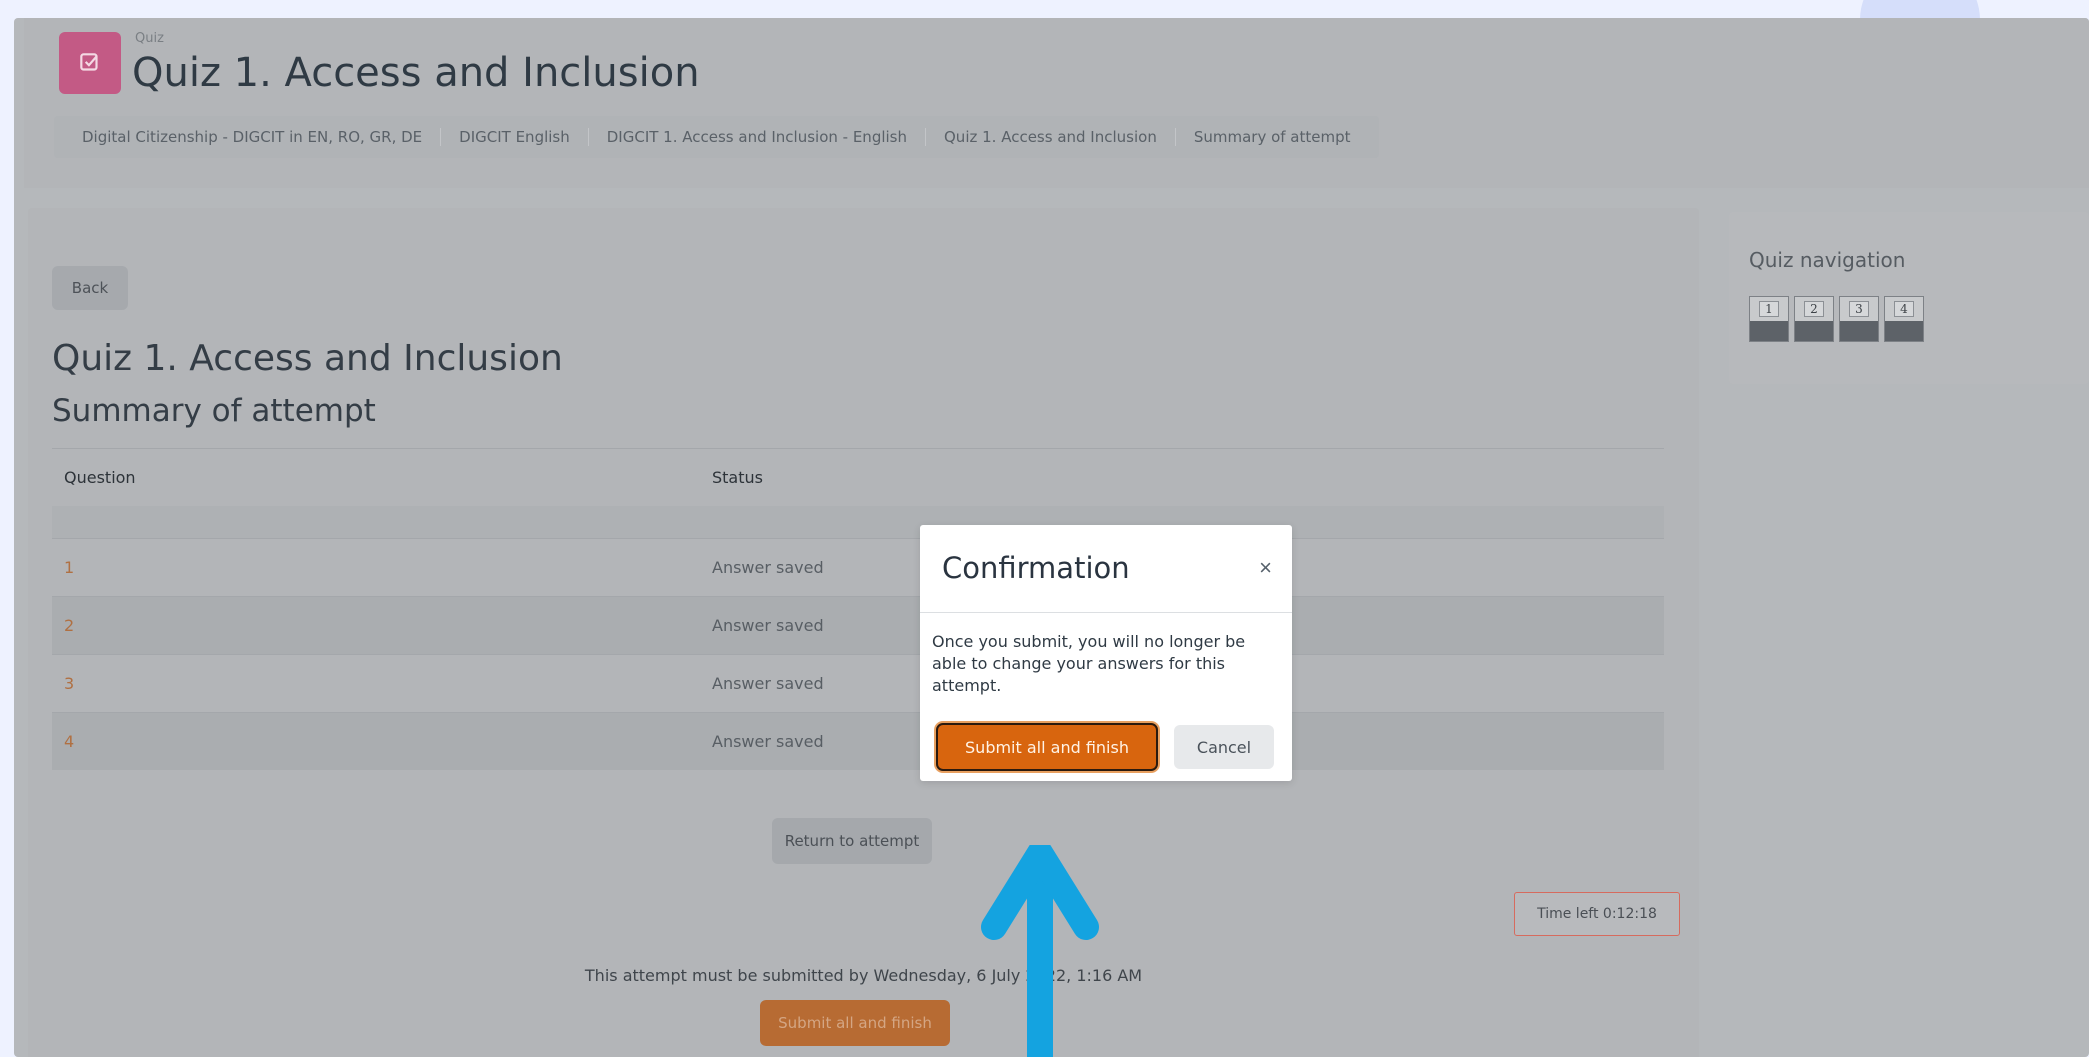 This screenshot has width=2089, height=1057. I want to click on nav-question-button: 4, so click(1904, 319).